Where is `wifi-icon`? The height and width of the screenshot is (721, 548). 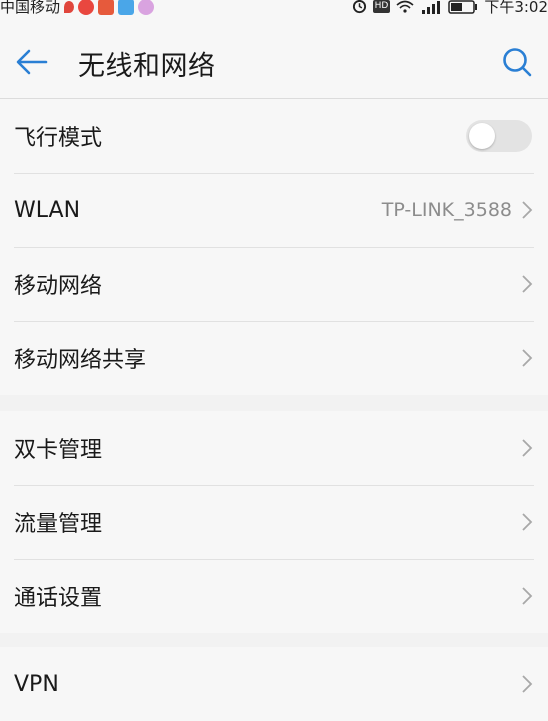 wifi-icon is located at coordinates (405, 6).